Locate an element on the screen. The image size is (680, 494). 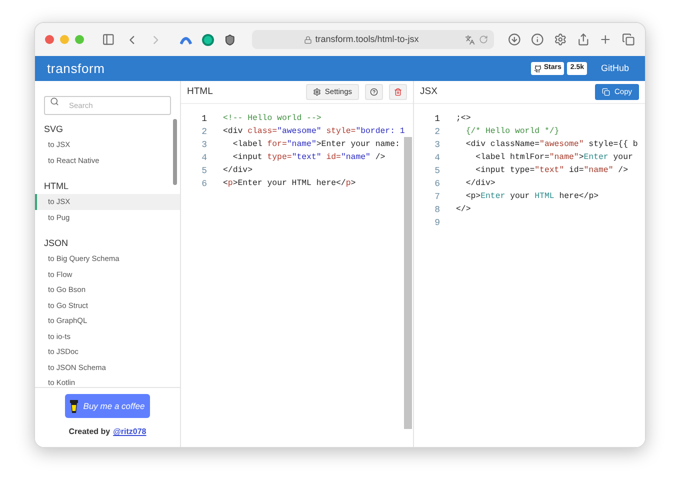
help-icon is located at coordinates (374, 92).